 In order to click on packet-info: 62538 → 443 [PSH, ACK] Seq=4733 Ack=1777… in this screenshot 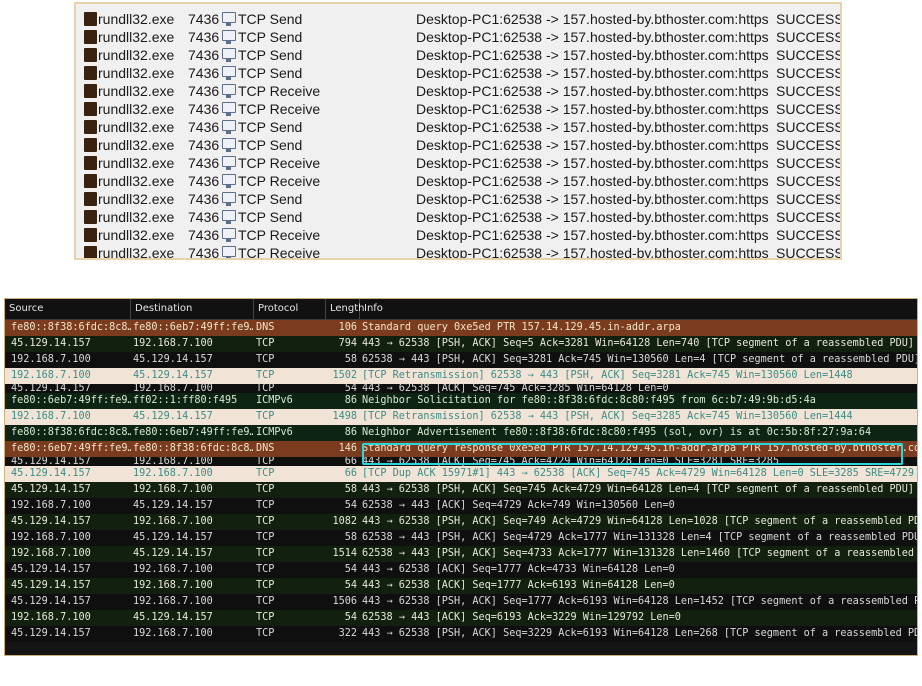, I will do `click(640, 553)`.